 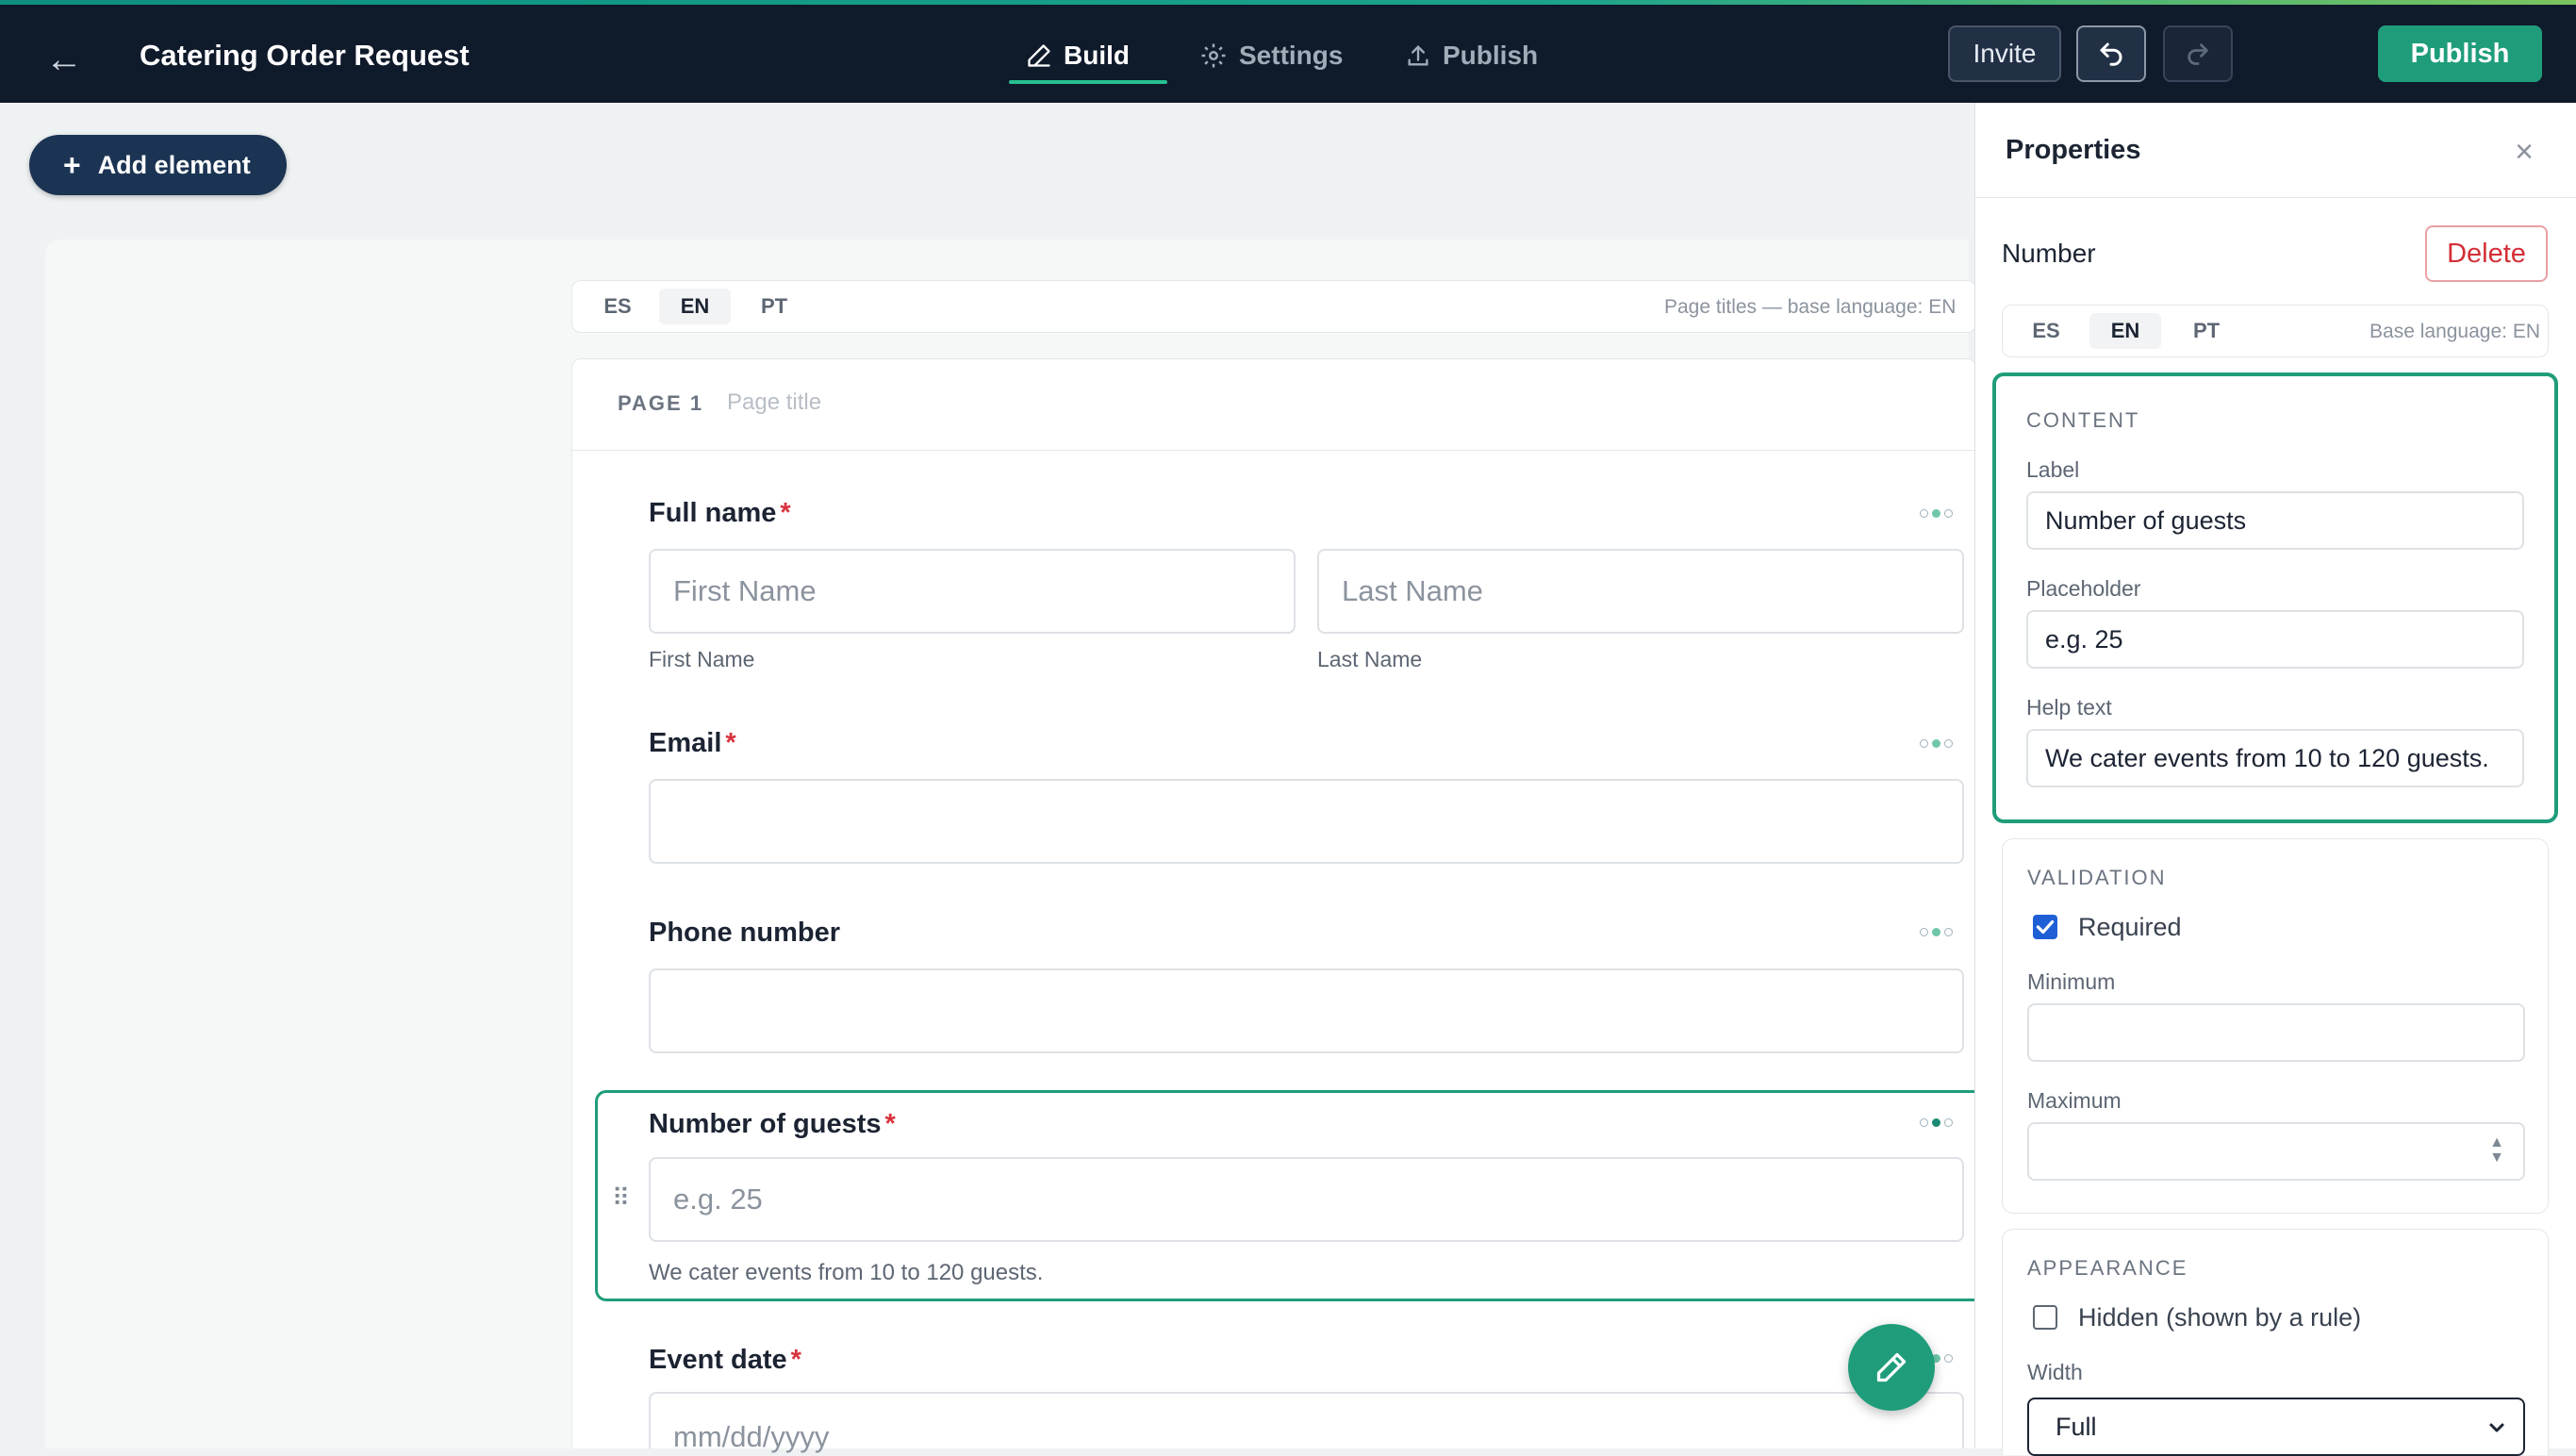 What do you see at coordinates (1640, 591) in the screenshot?
I see `last-name-input: Last Name` at bounding box center [1640, 591].